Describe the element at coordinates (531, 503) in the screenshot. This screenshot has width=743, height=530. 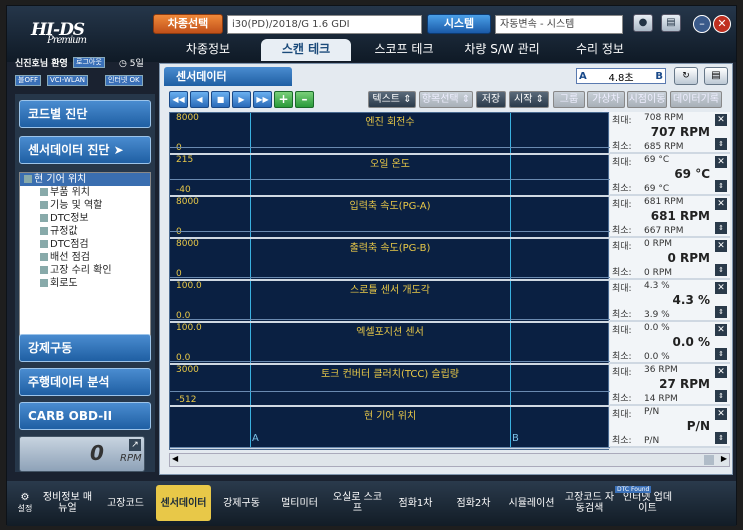
I see `bottom-button: 시뮬레이션` at that location.